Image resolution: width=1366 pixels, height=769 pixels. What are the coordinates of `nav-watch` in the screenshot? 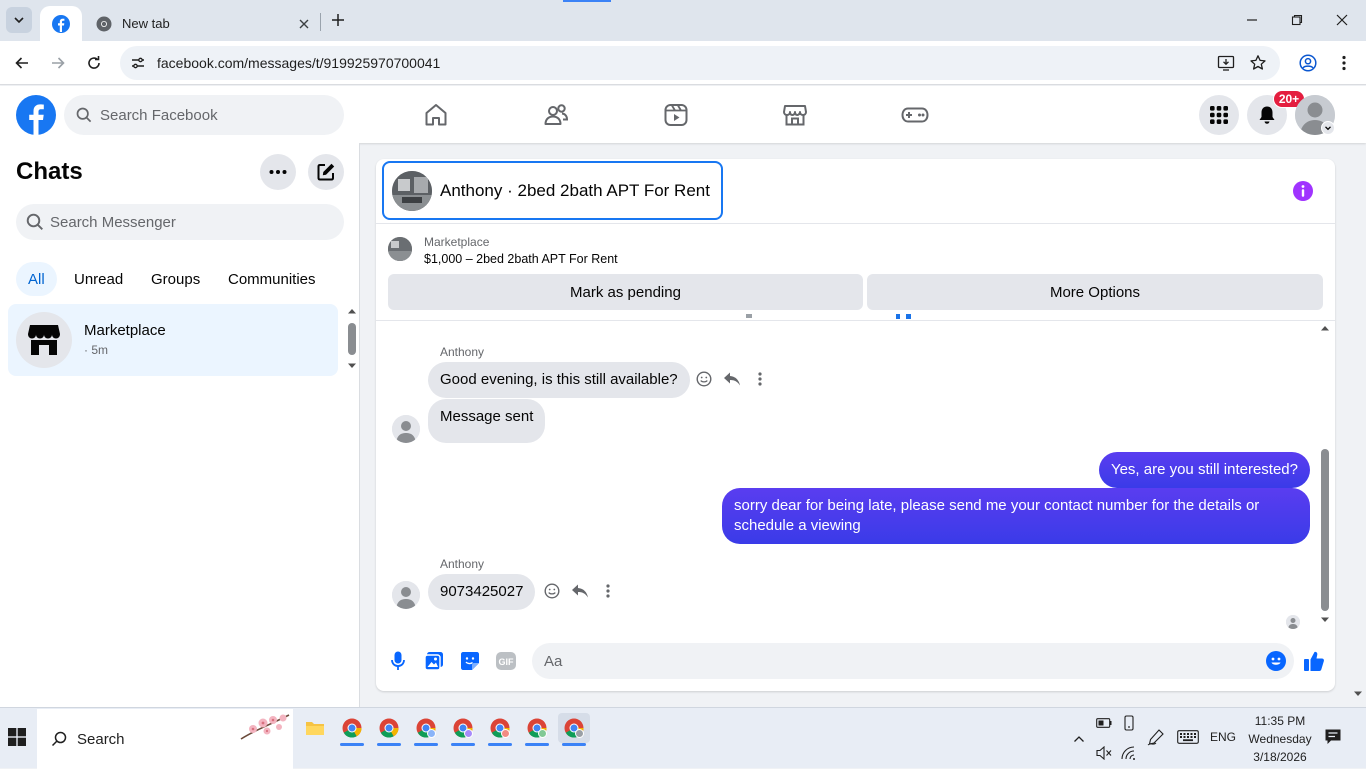 It's located at (676, 115).